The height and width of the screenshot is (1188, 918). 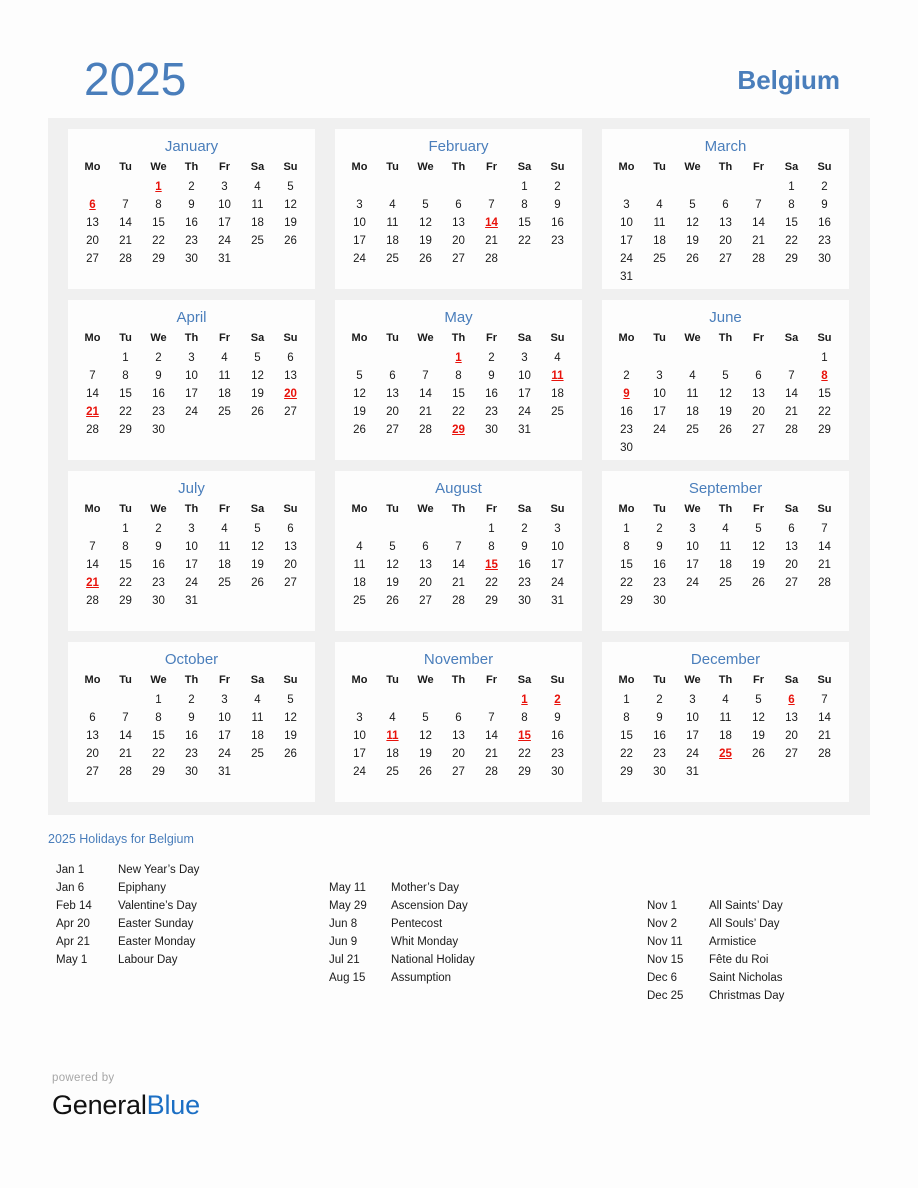 I want to click on day-cell-holiday: 20, so click(x=290, y=394).